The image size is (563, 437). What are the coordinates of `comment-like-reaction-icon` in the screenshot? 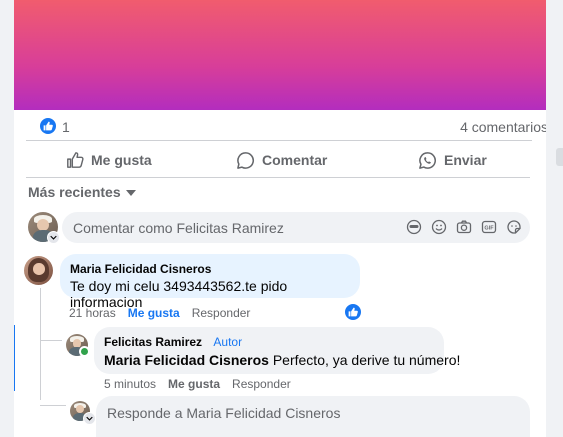 It's located at (353, 312).